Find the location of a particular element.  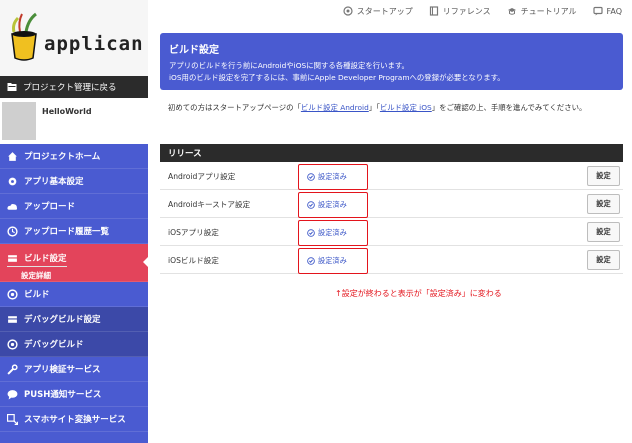

sidebar-item-label: アプリ基本設定 is located at coordinates (54, 182).